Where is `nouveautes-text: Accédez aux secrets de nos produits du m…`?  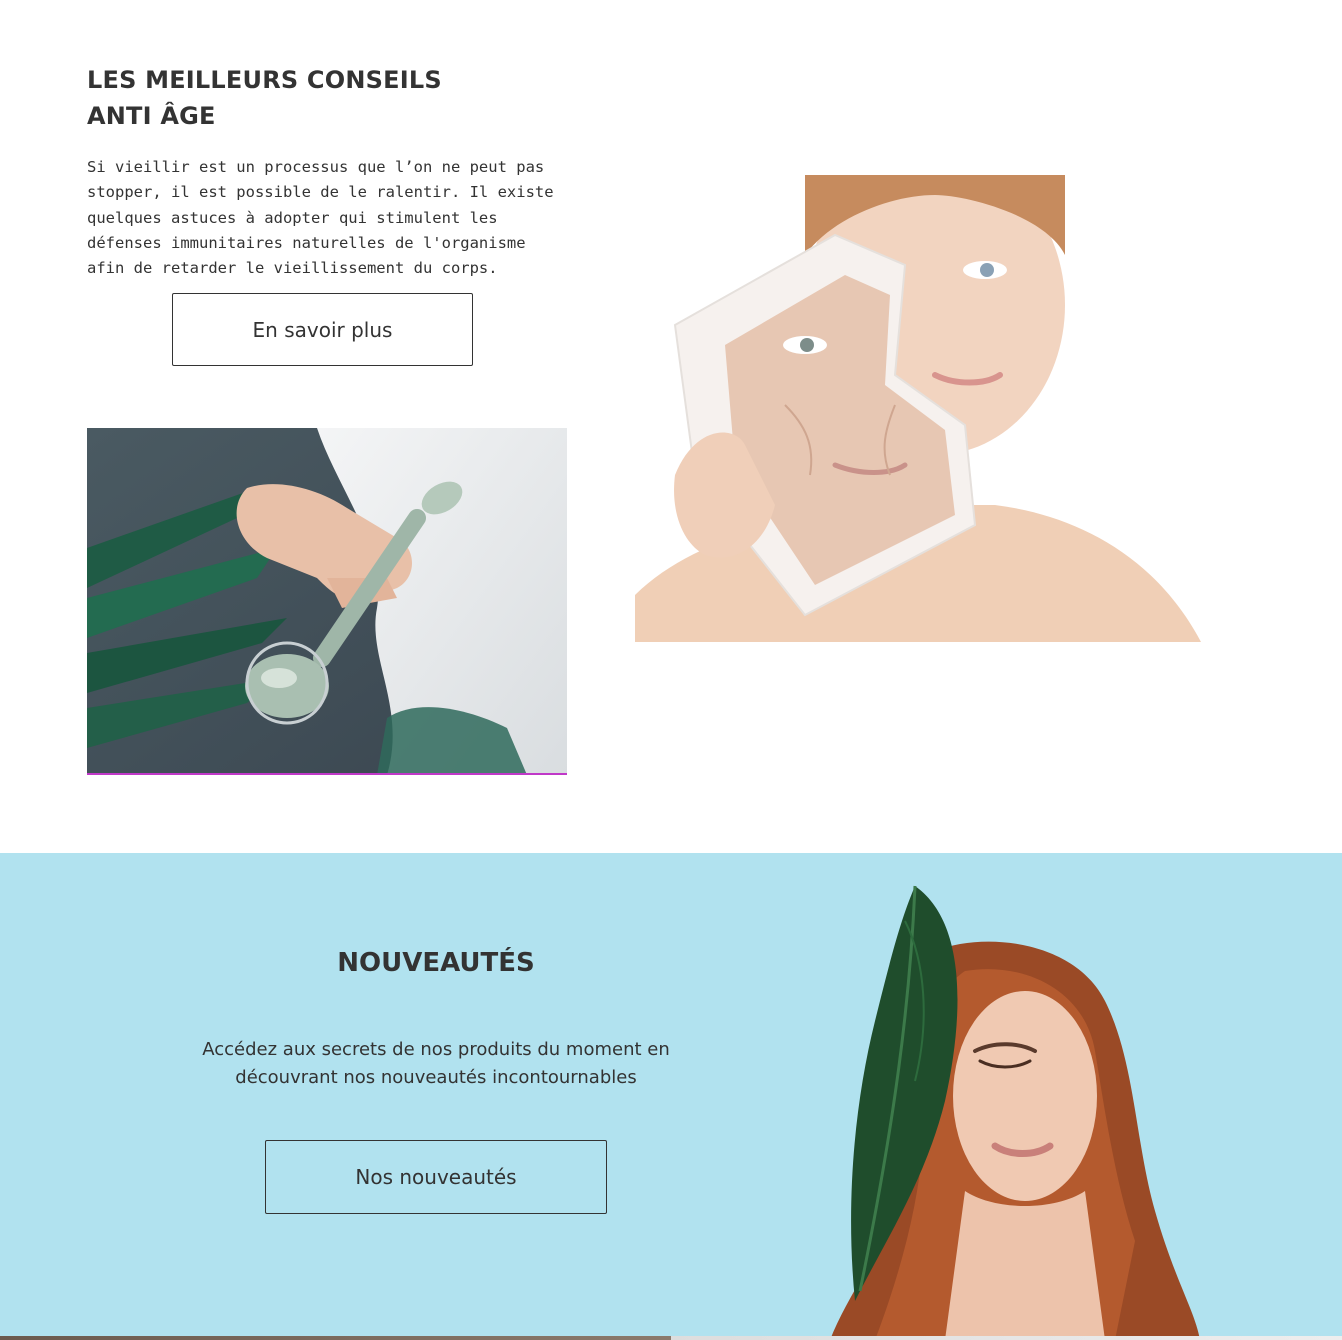 nouveautes-text: Accédez aux secrets de nos produits du m… is located at coordinates (436, 1063).